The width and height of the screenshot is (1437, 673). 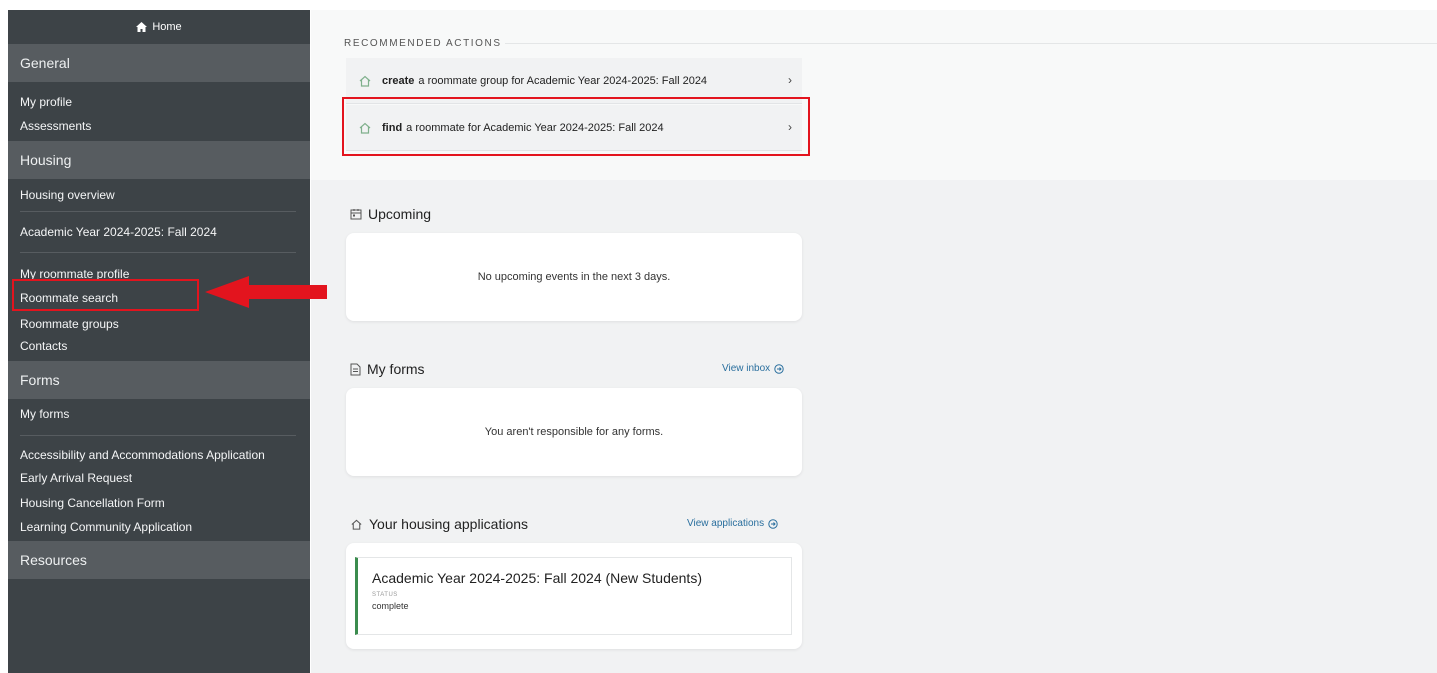 I want to click on view-inbox-link: View inbox, so click(x=753, y=368).